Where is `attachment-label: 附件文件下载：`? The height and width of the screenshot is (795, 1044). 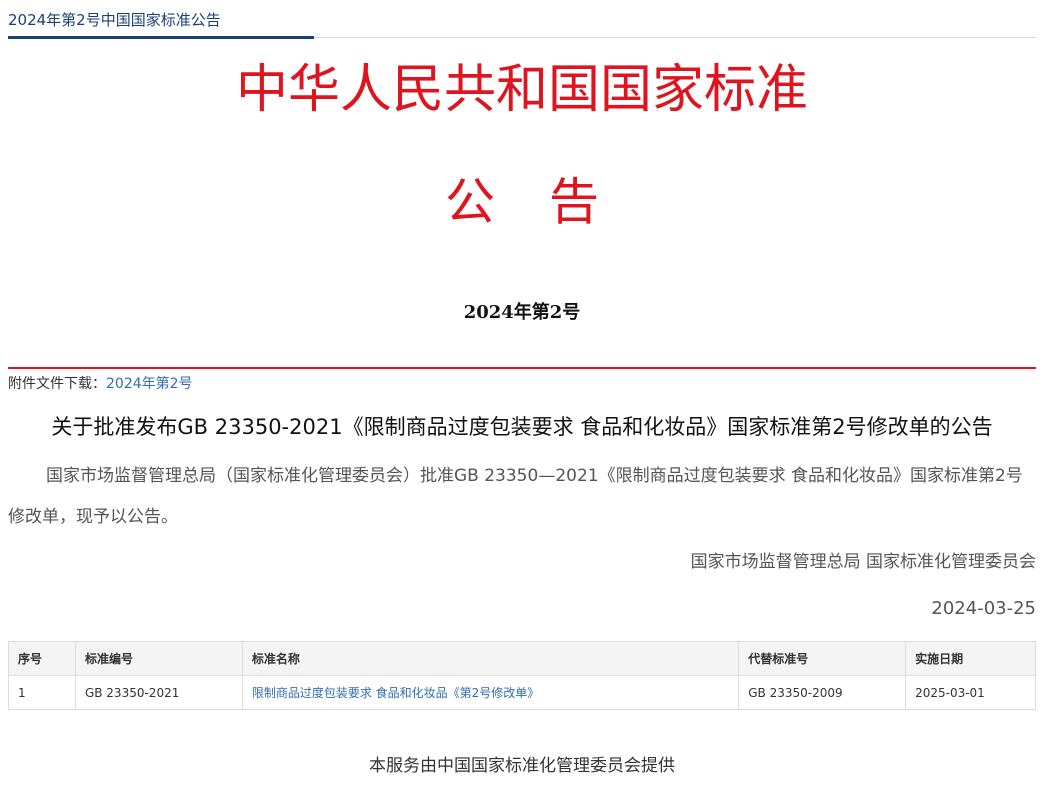
attachment-label: 附件文件下载： is located at coordinates (57, 384).